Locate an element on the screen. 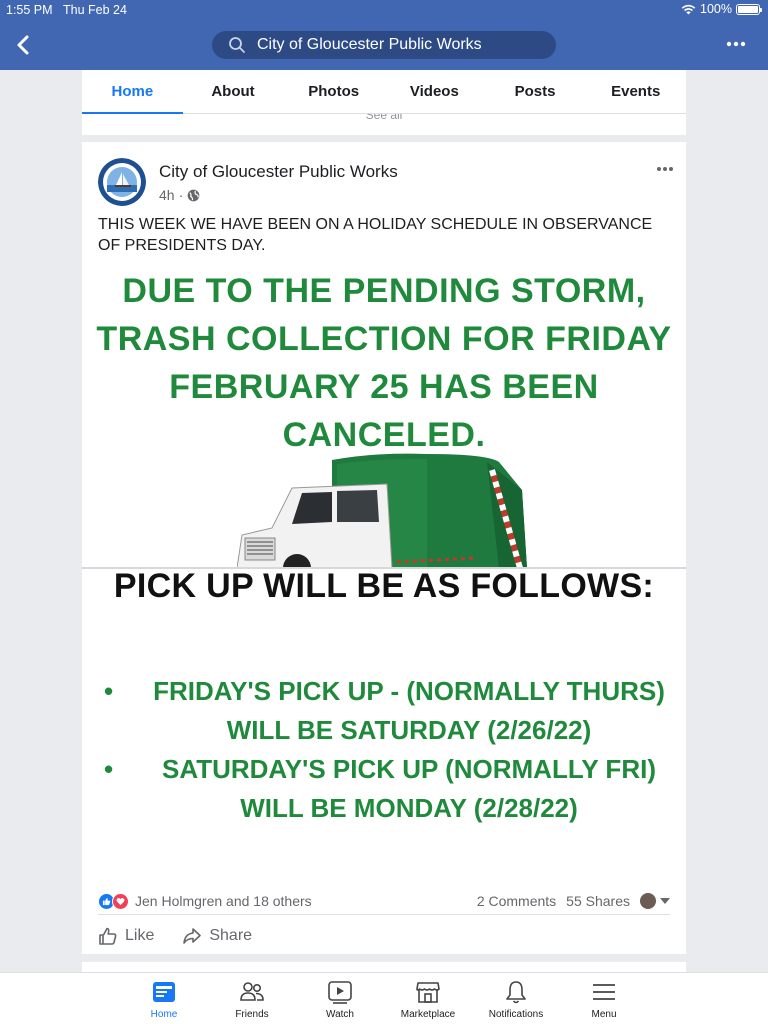 The width and height of the screenshot is (768, 1024). bottom-tab-marketplace: Marketplace is located at coordinates (428, 999).